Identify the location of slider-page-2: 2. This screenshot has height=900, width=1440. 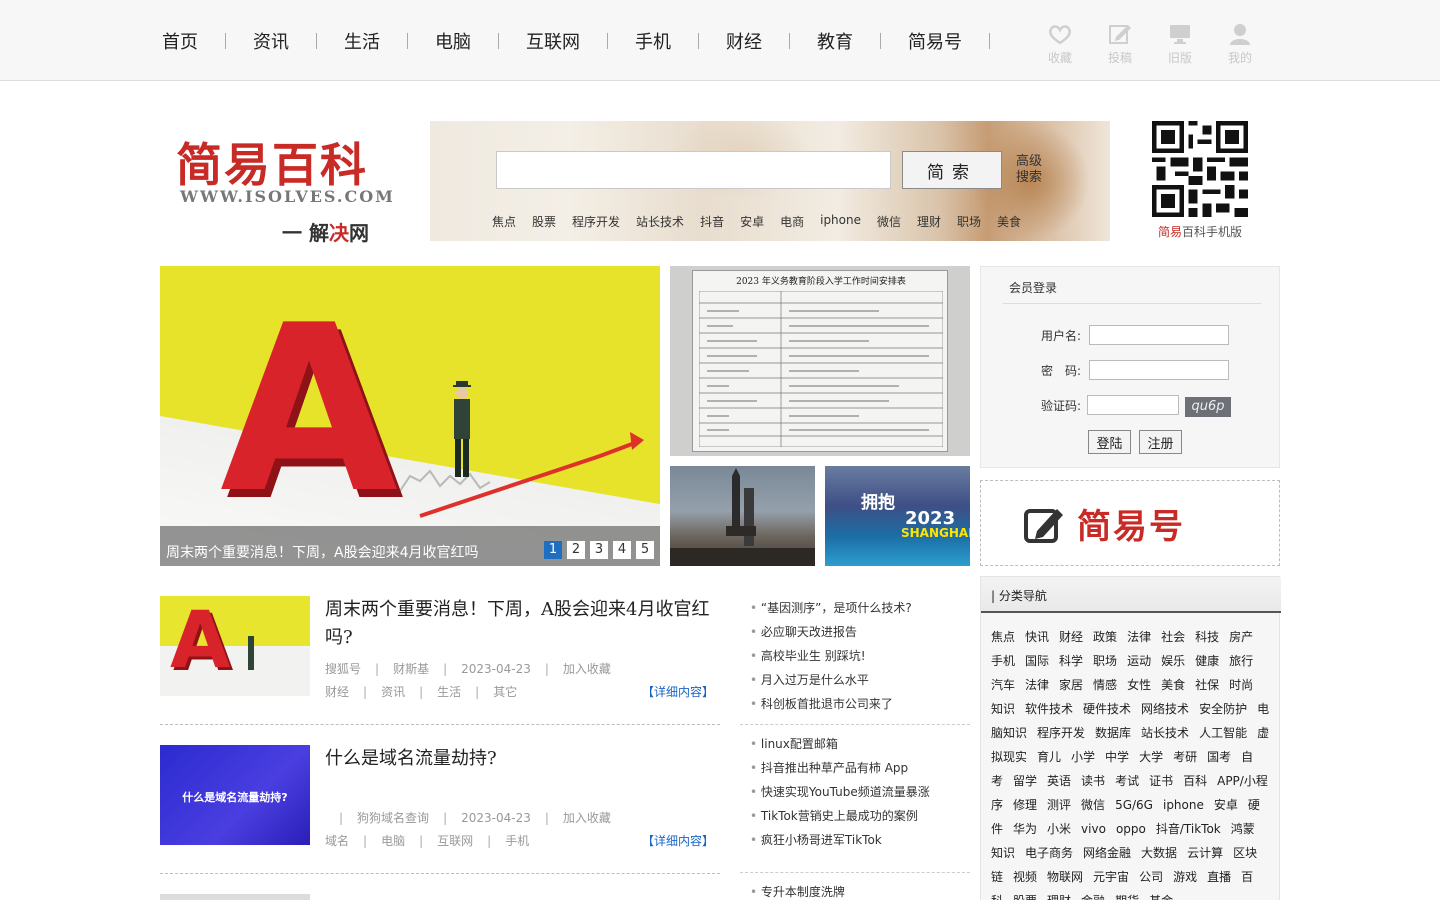
(576, 550).